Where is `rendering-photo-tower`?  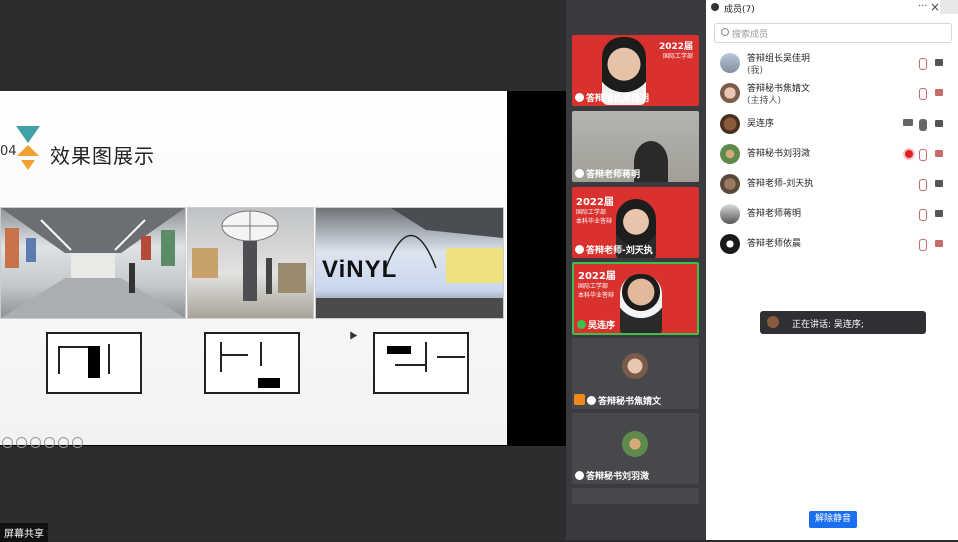 rendering-photo-tower is located at coordinates (250, 263).